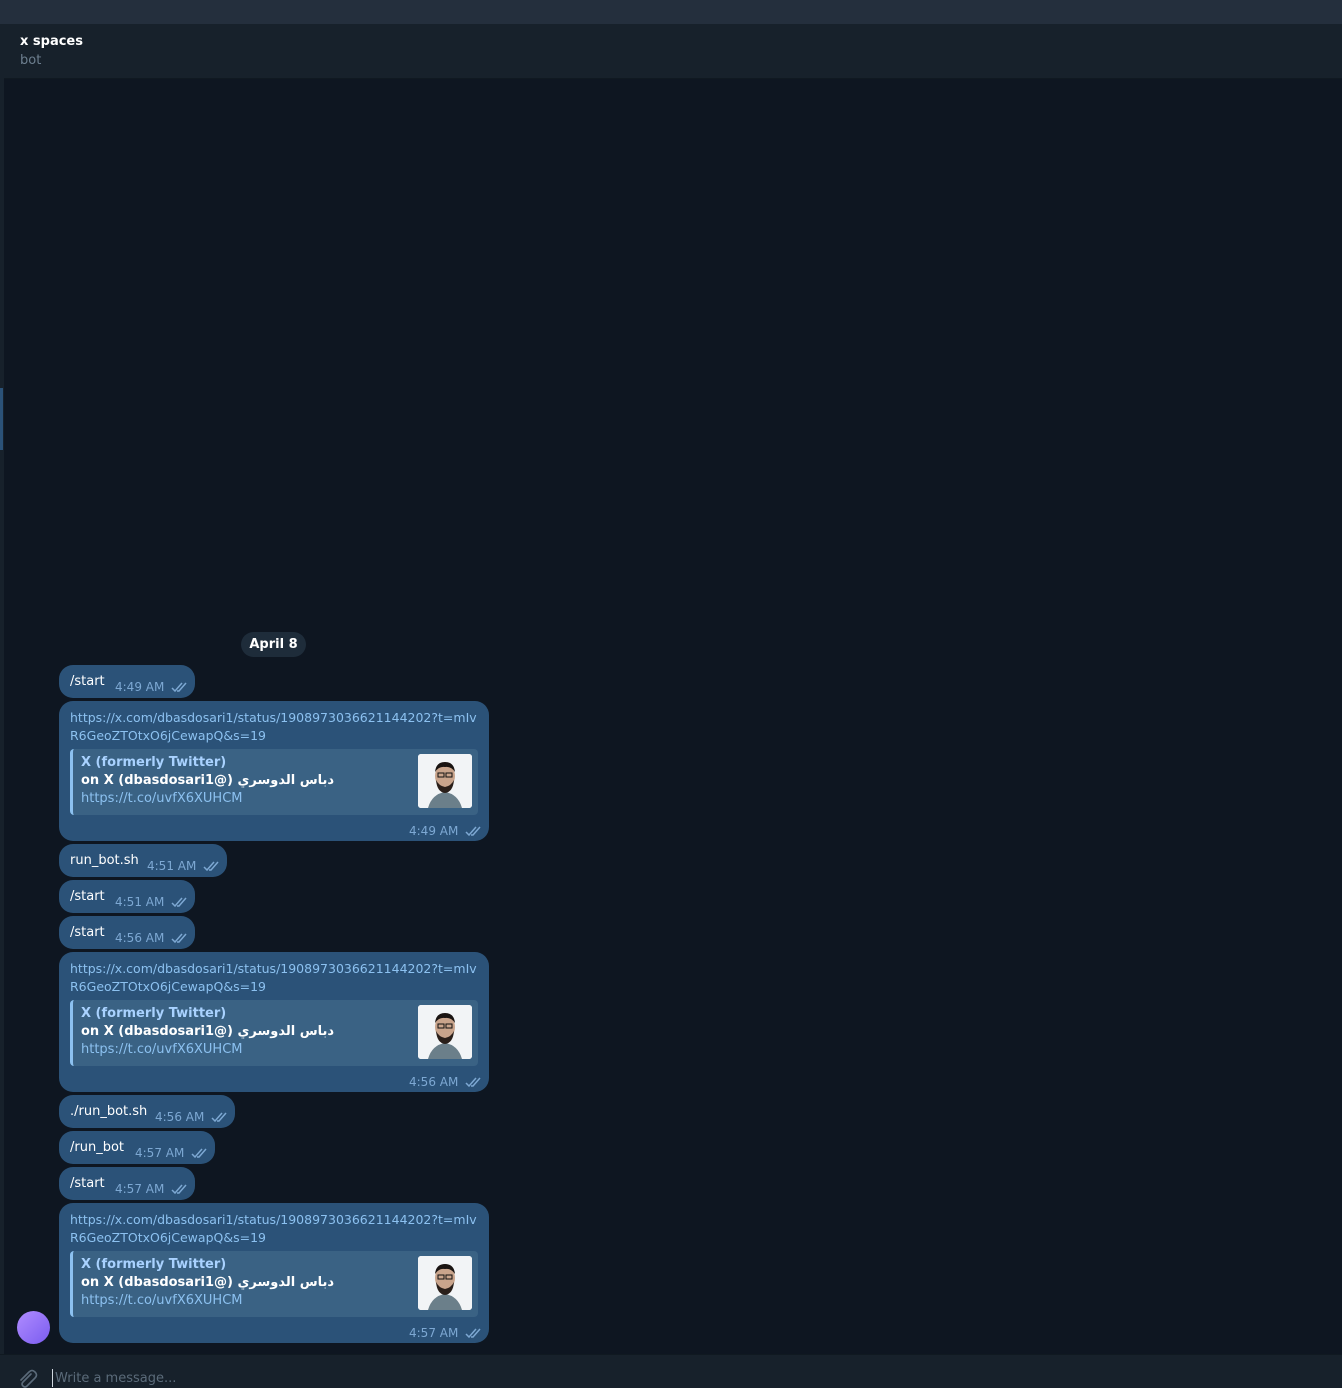 This screenshot has height=1388, width=1342. What do you see at coordinates (687, 1378) in the screenshot?
I see `message-input` at bounding box center [687, 1378].